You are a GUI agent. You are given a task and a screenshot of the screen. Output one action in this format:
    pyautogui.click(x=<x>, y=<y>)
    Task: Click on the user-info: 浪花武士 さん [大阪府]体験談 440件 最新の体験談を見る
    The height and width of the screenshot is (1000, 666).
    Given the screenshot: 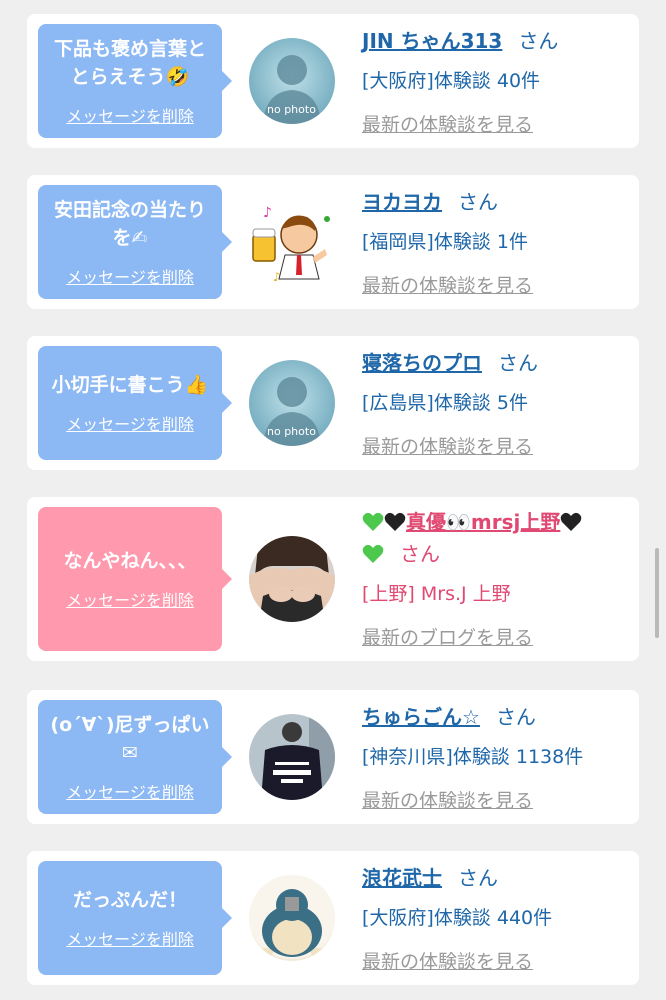 What is the action you would take?
    pyautogui.click(x=495, y=919)
    